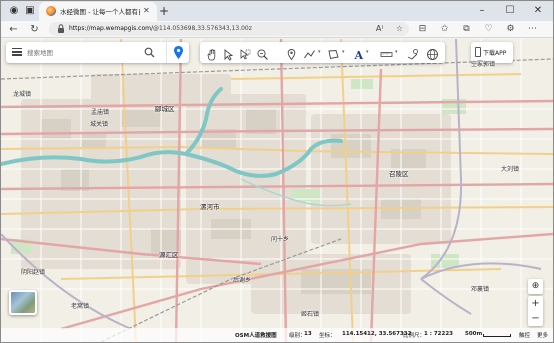 Image resolution: width=554 pixels, height=343 pixels. I want to click on favorites-icon: ✩, so click(444, 29).